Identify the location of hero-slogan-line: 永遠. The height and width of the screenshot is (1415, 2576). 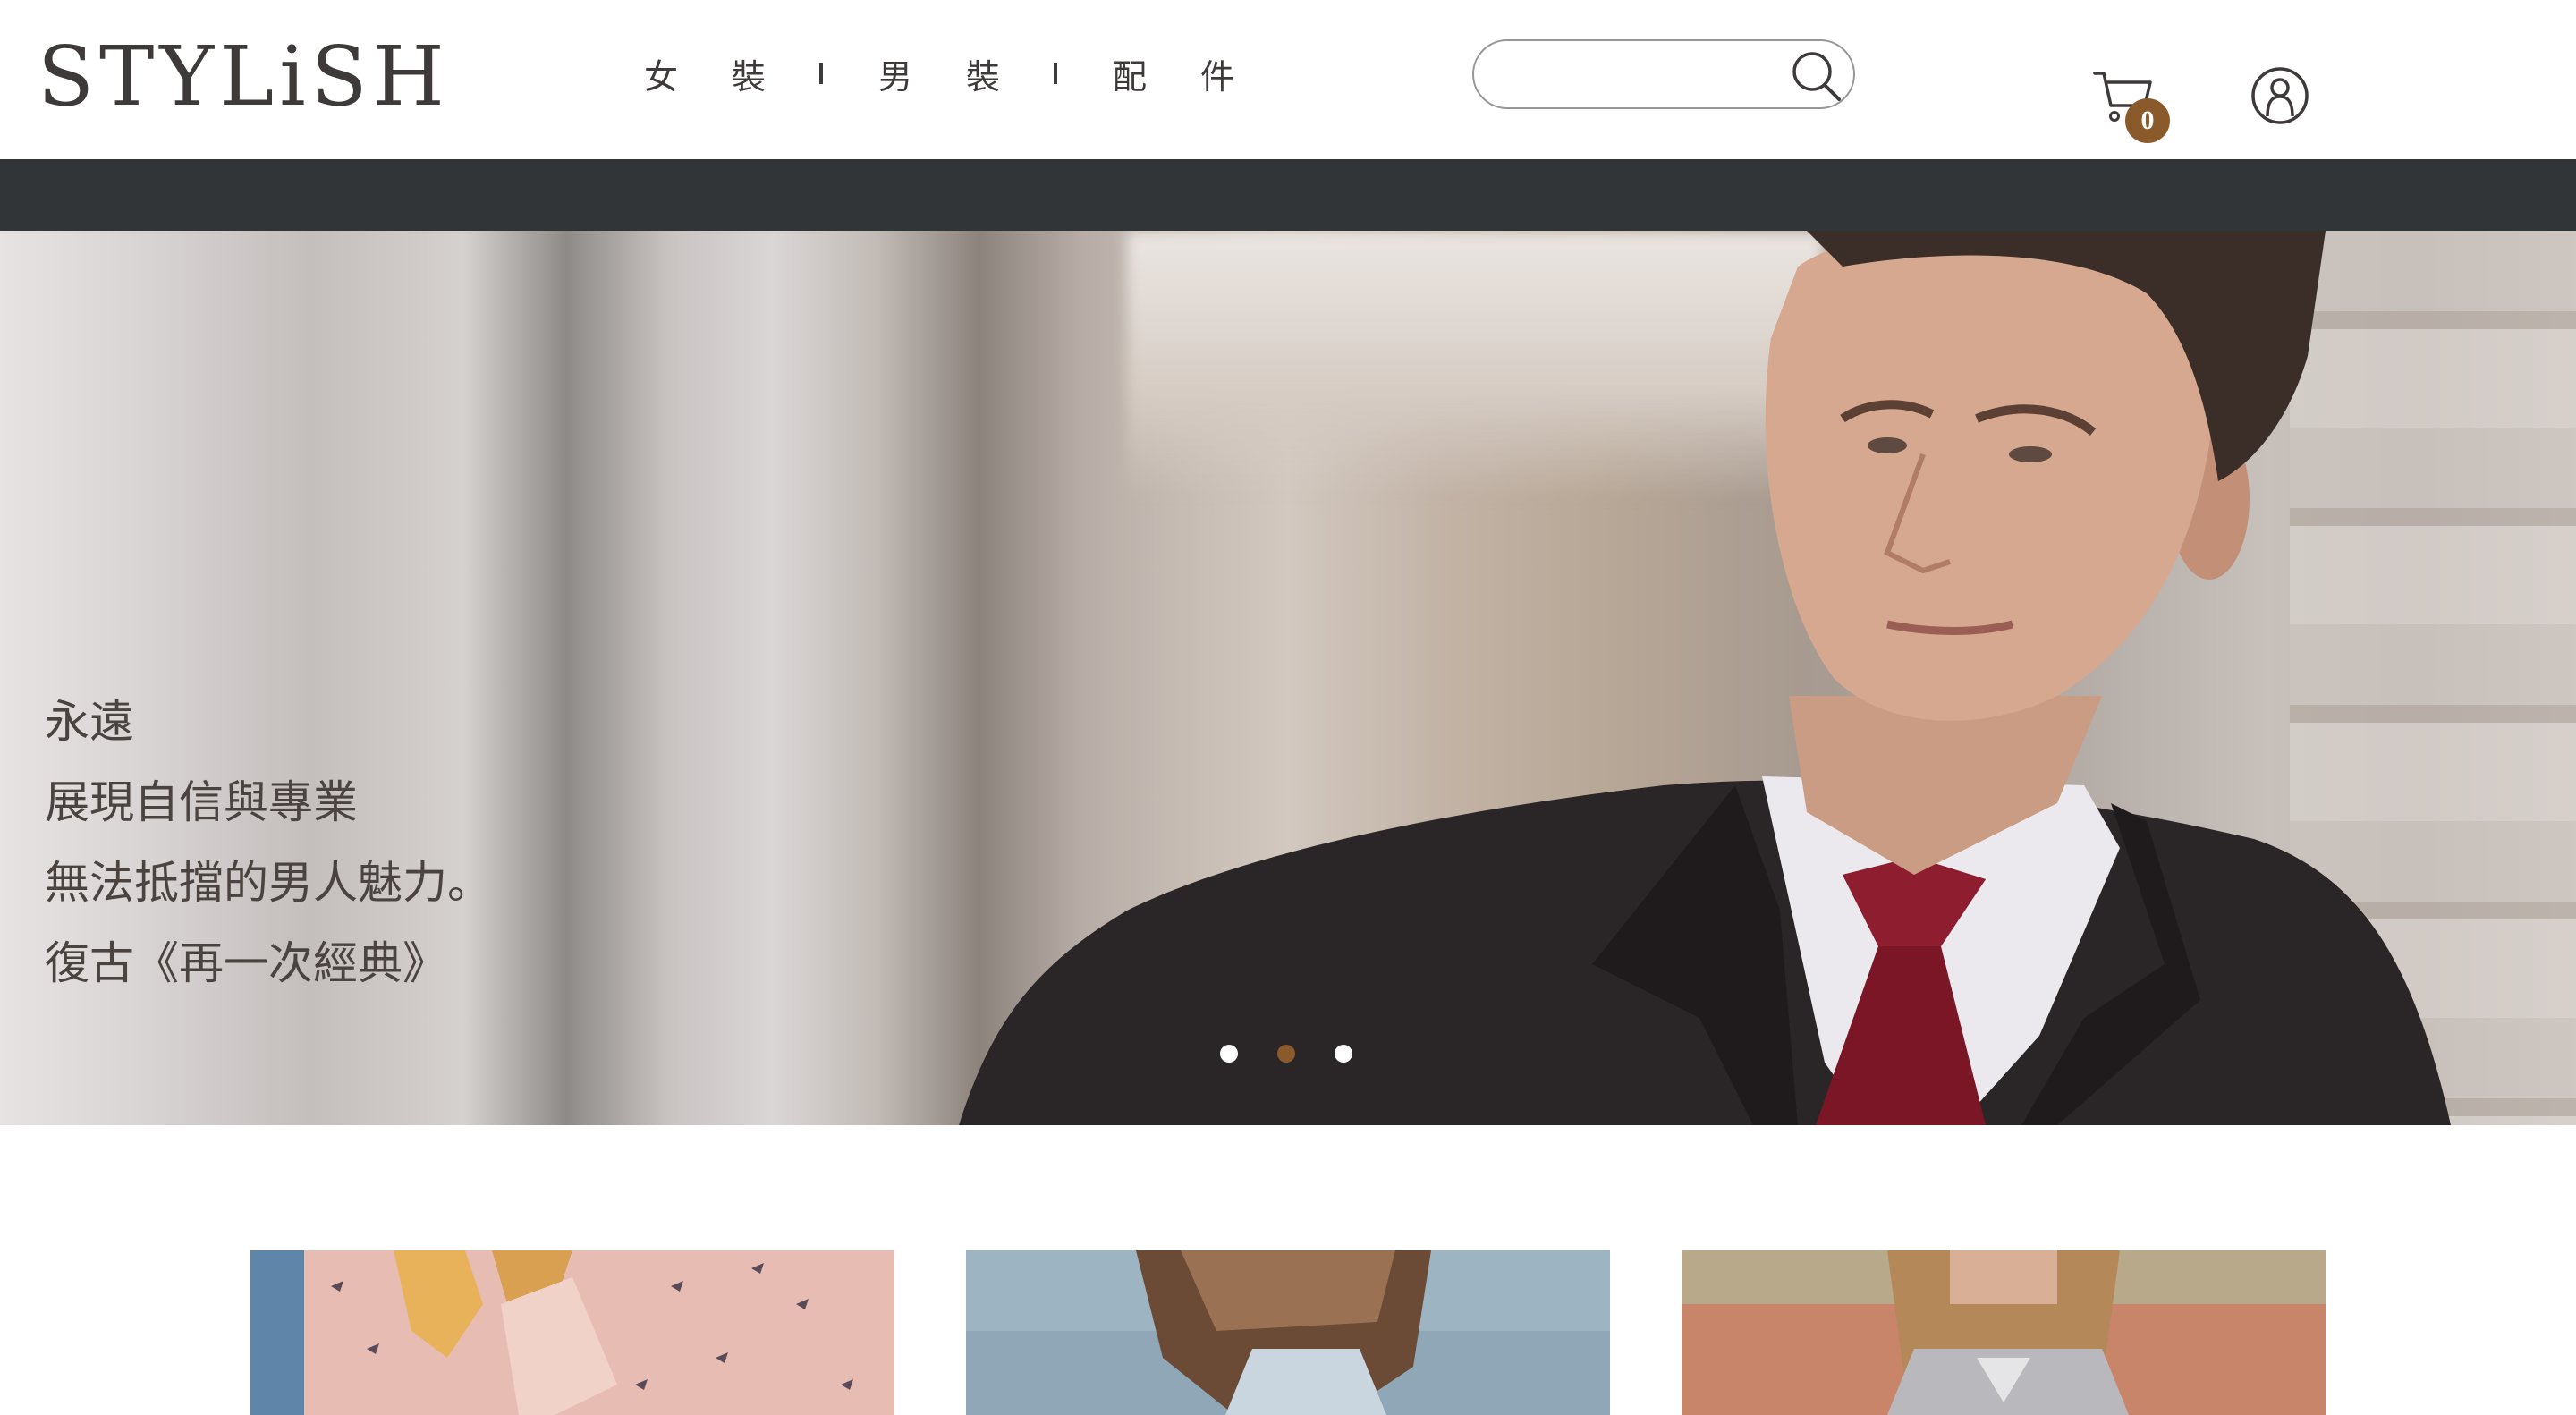
(89, 722).